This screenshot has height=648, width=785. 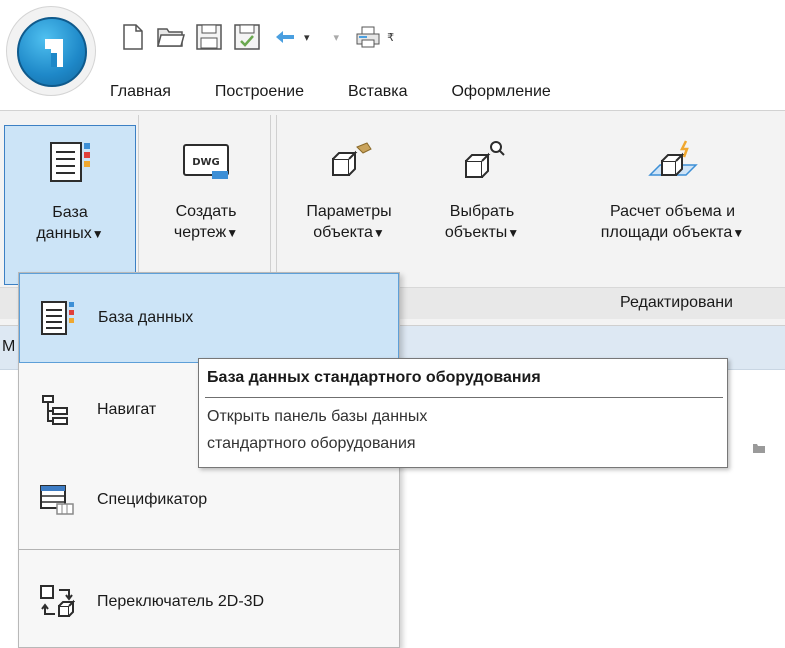 What do you see at coordinates (759, 447) in the screenshot?
I see `folder-icon` at bounding box center [759, 447].